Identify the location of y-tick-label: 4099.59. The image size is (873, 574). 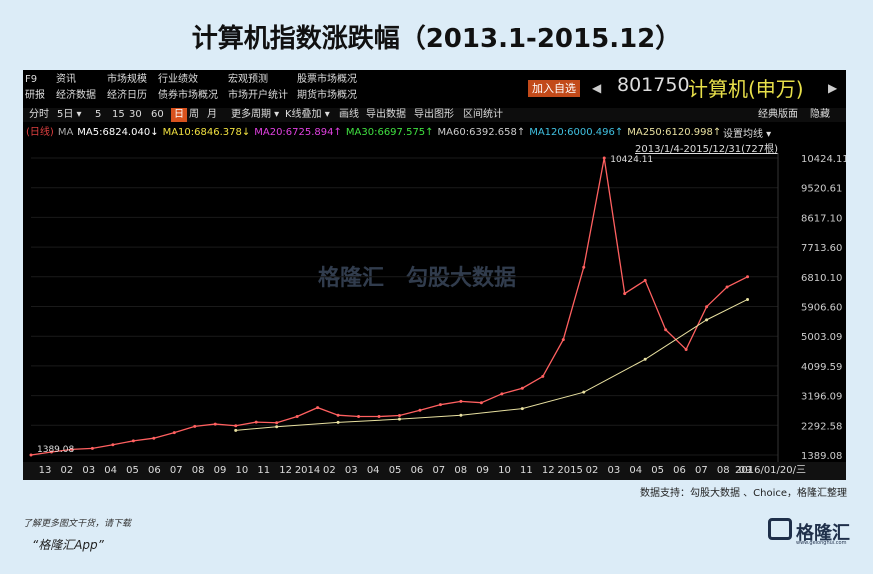
(821, 367).